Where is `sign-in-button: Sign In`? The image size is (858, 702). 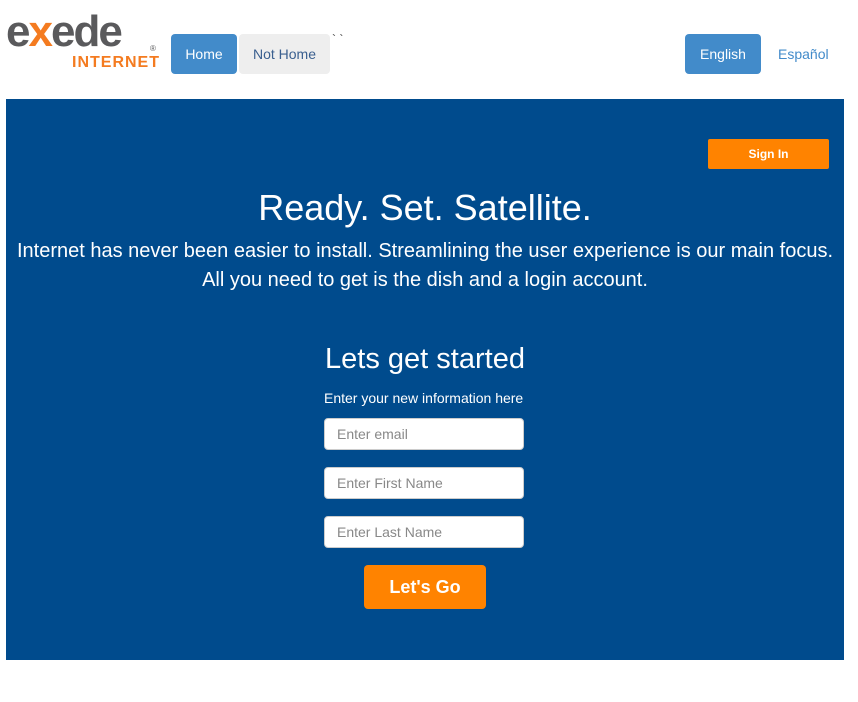 sign-in-button: Sign In is located at coordinates (768, 154).